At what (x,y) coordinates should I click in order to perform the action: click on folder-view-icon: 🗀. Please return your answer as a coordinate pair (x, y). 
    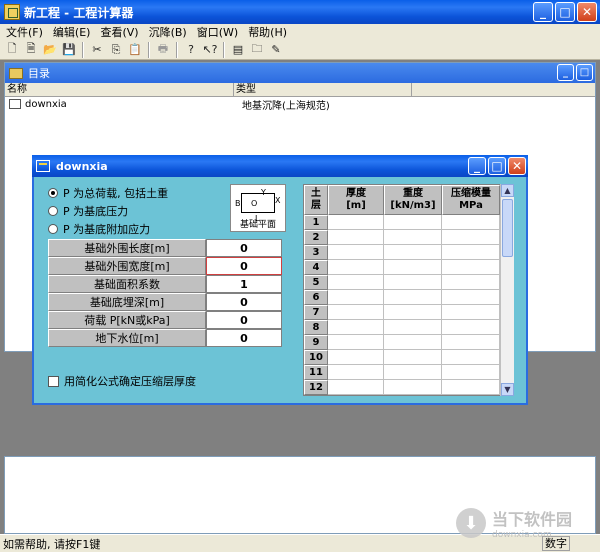
    Looking at the image, I should click on (257, 50).